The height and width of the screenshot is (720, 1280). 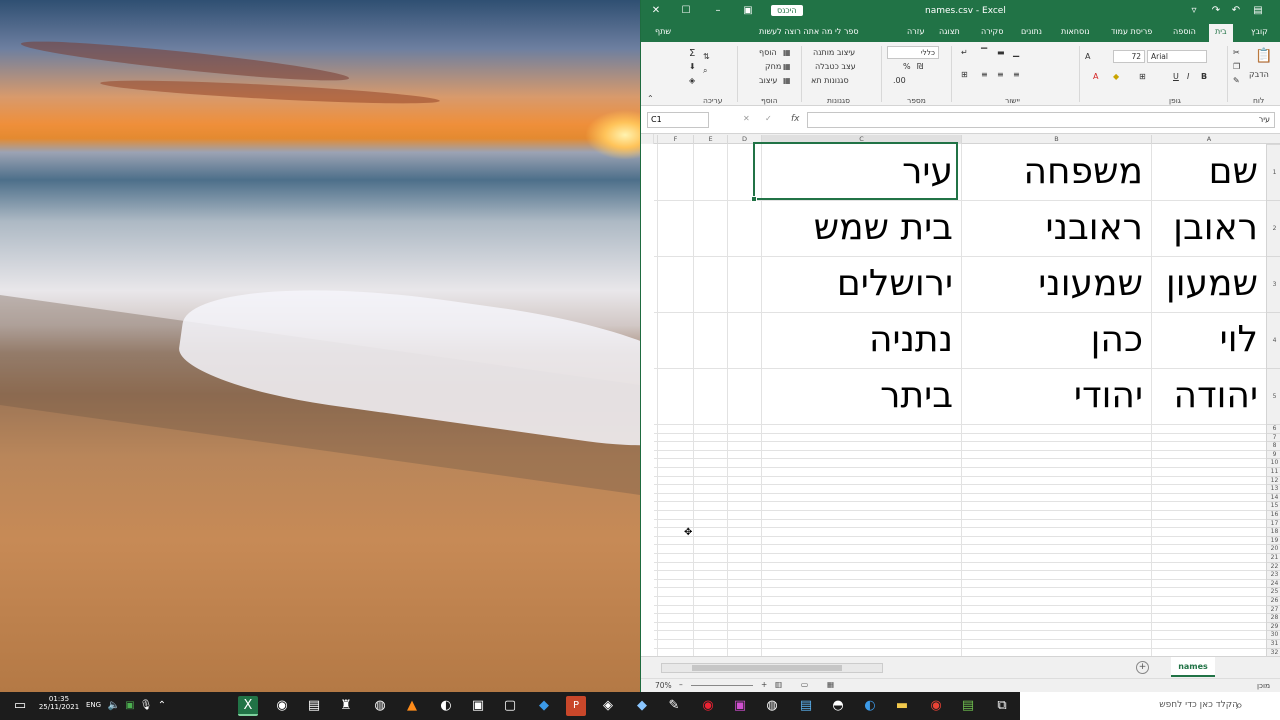 What do you see at coordinates (692, 66) in the screenshot?
I see `fill-icon: ⬇` at bounding box center [692, 66].